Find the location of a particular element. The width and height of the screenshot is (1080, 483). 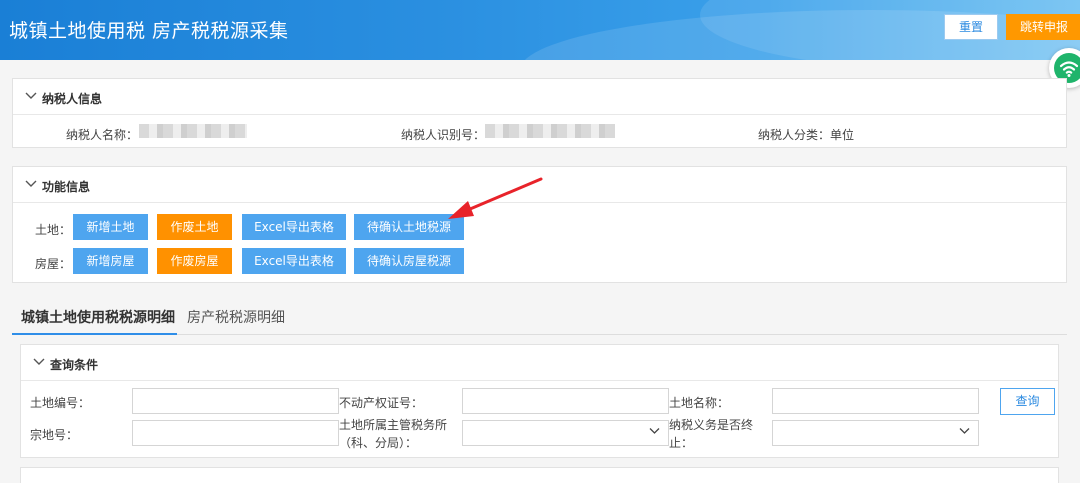

void-land-button: 作废土地 is located at coordinates (194, 227).